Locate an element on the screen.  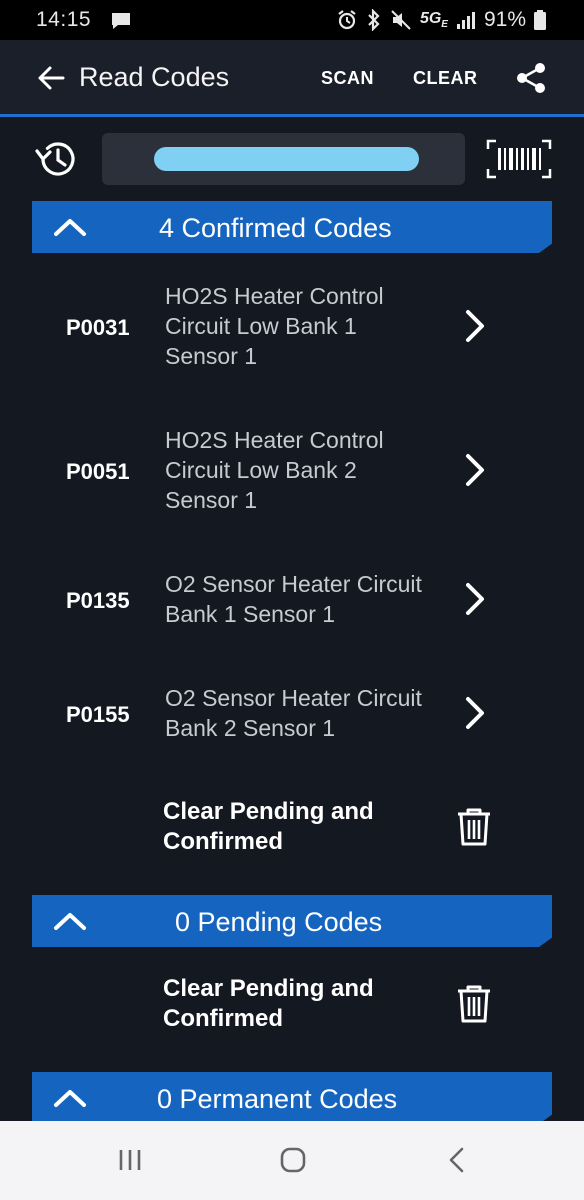
page-title: Read Codes is located at coordinates (154, 77).